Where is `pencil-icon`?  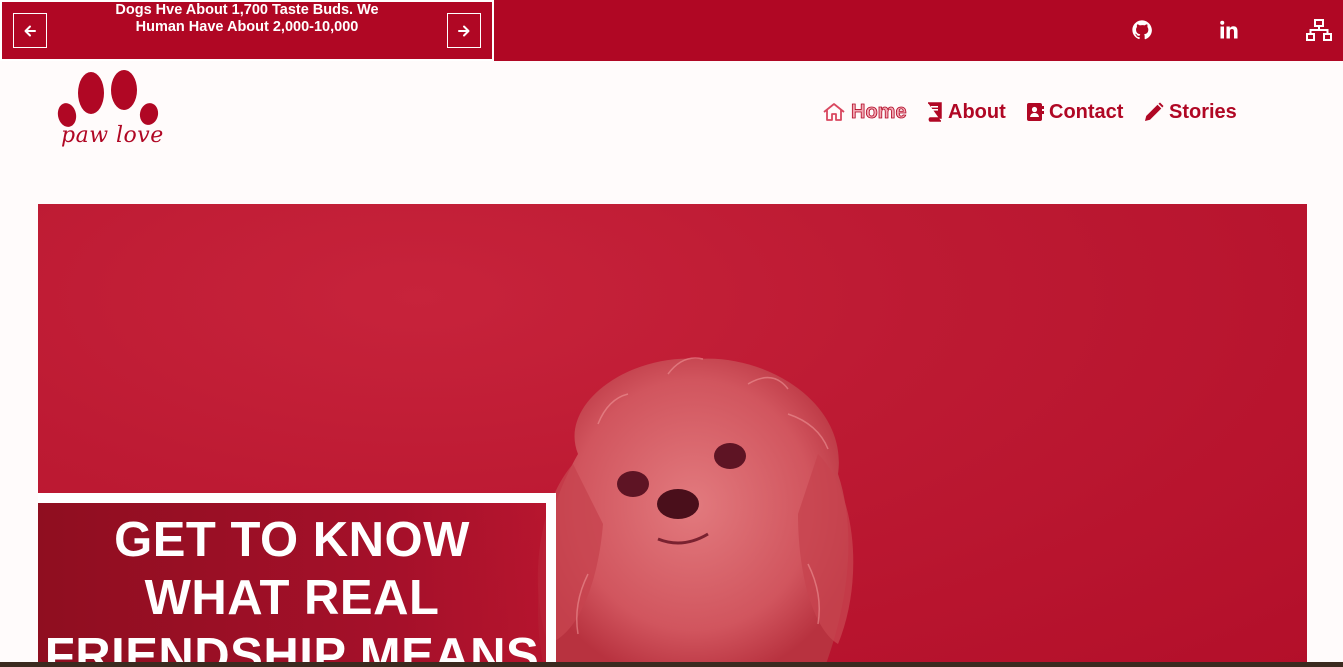 pencil-icon is located at coordinates (1154, 111).